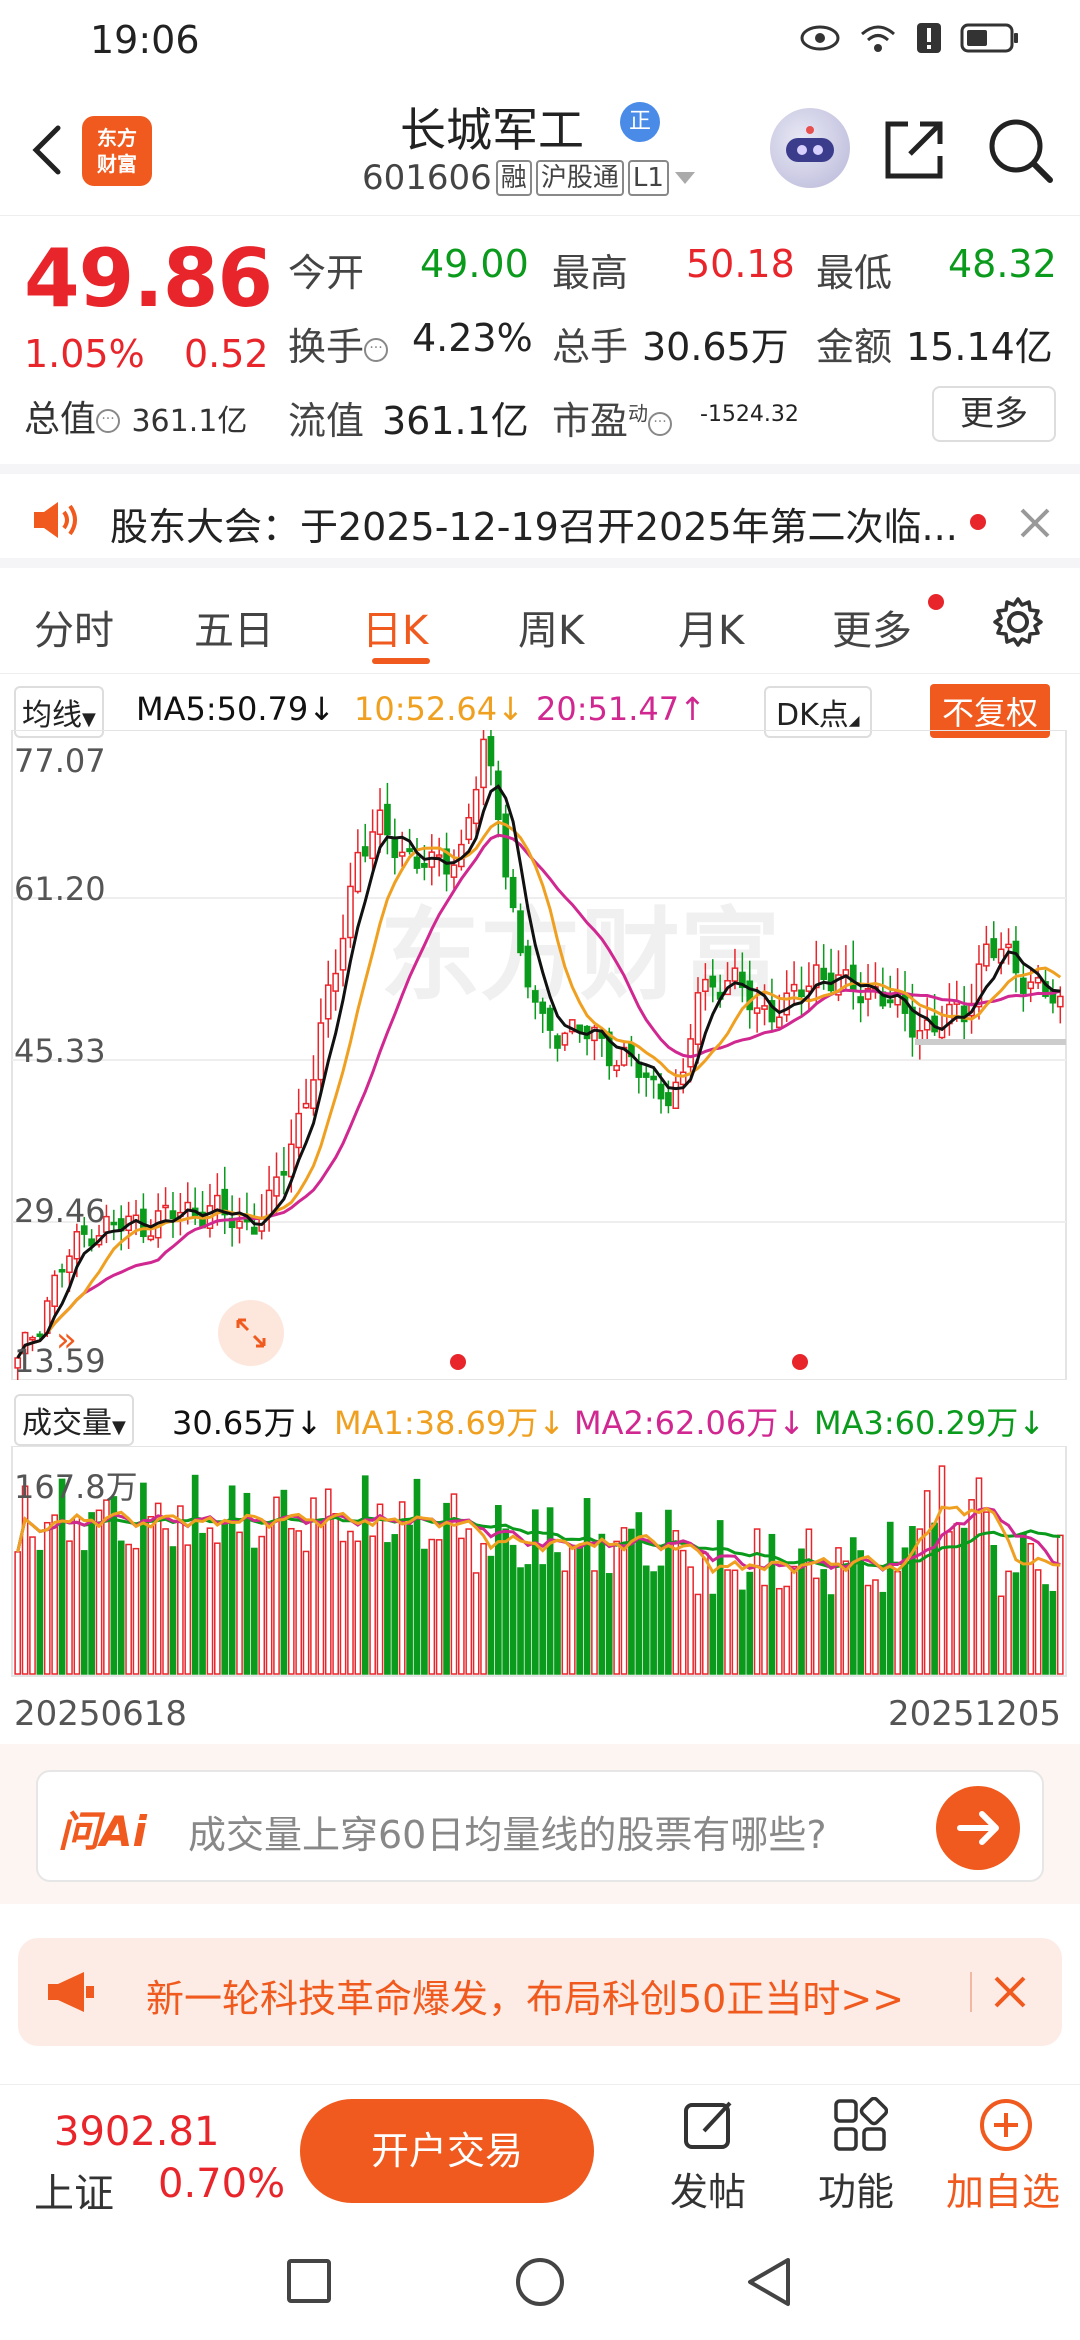 The width and height of the screenshot is (1080, 2340). I want to click on share-icon, so click(914, 150).